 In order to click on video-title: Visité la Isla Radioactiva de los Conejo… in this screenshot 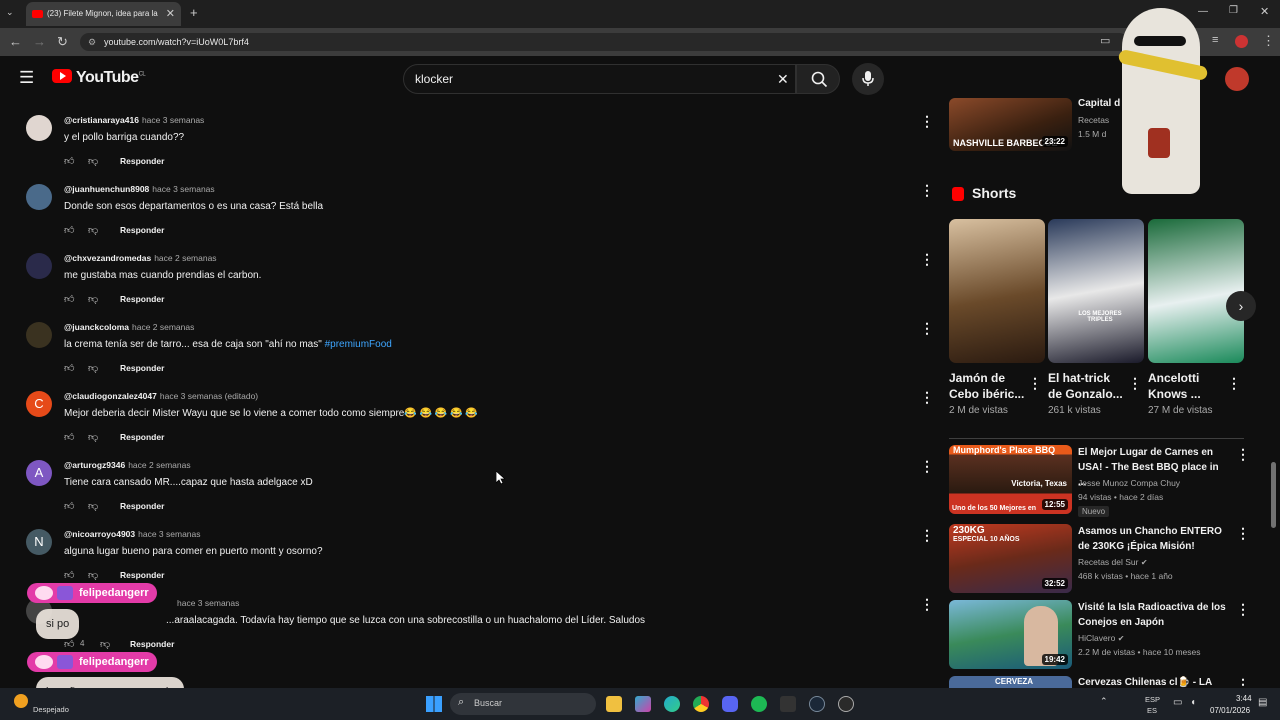, I will do `click(1152, 615)`.